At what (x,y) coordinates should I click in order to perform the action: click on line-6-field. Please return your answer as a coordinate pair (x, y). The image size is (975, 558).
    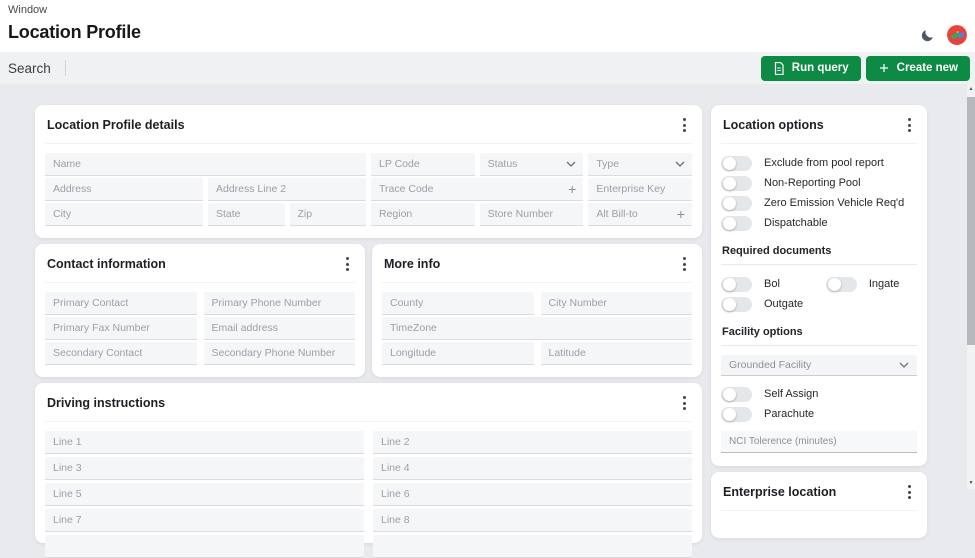
    Looking at the image, I should click on (532, 494).